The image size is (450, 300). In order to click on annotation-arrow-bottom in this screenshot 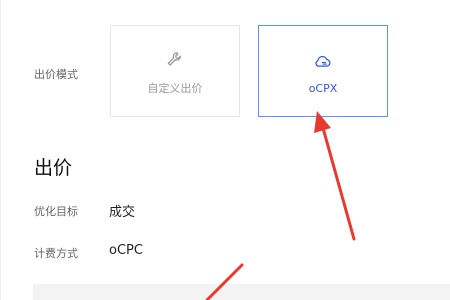, I will do `click(224, 281)`.